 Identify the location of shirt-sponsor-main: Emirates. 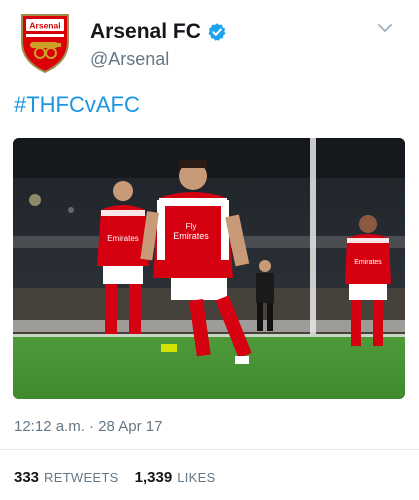
(191, 236).